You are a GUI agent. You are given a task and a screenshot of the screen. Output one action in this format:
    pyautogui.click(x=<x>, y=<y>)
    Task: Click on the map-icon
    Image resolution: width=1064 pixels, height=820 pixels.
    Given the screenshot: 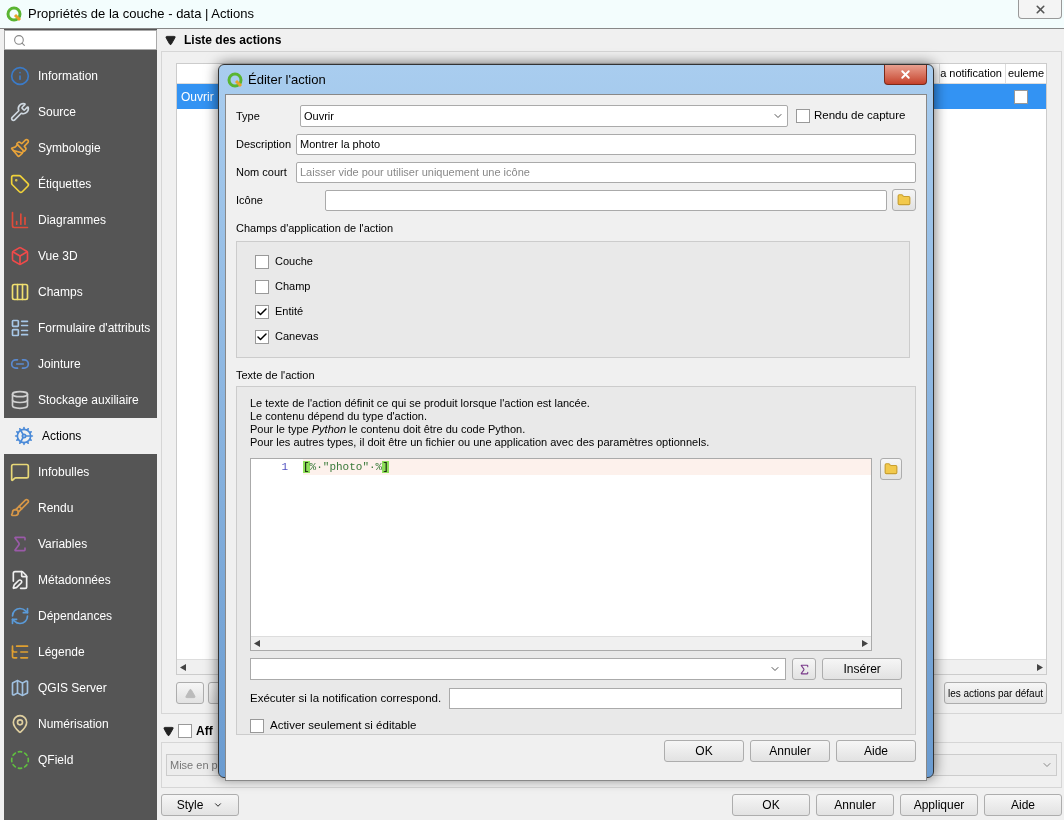 What is the action you would take?
    pyautogui.click(x=20, y=688)
    